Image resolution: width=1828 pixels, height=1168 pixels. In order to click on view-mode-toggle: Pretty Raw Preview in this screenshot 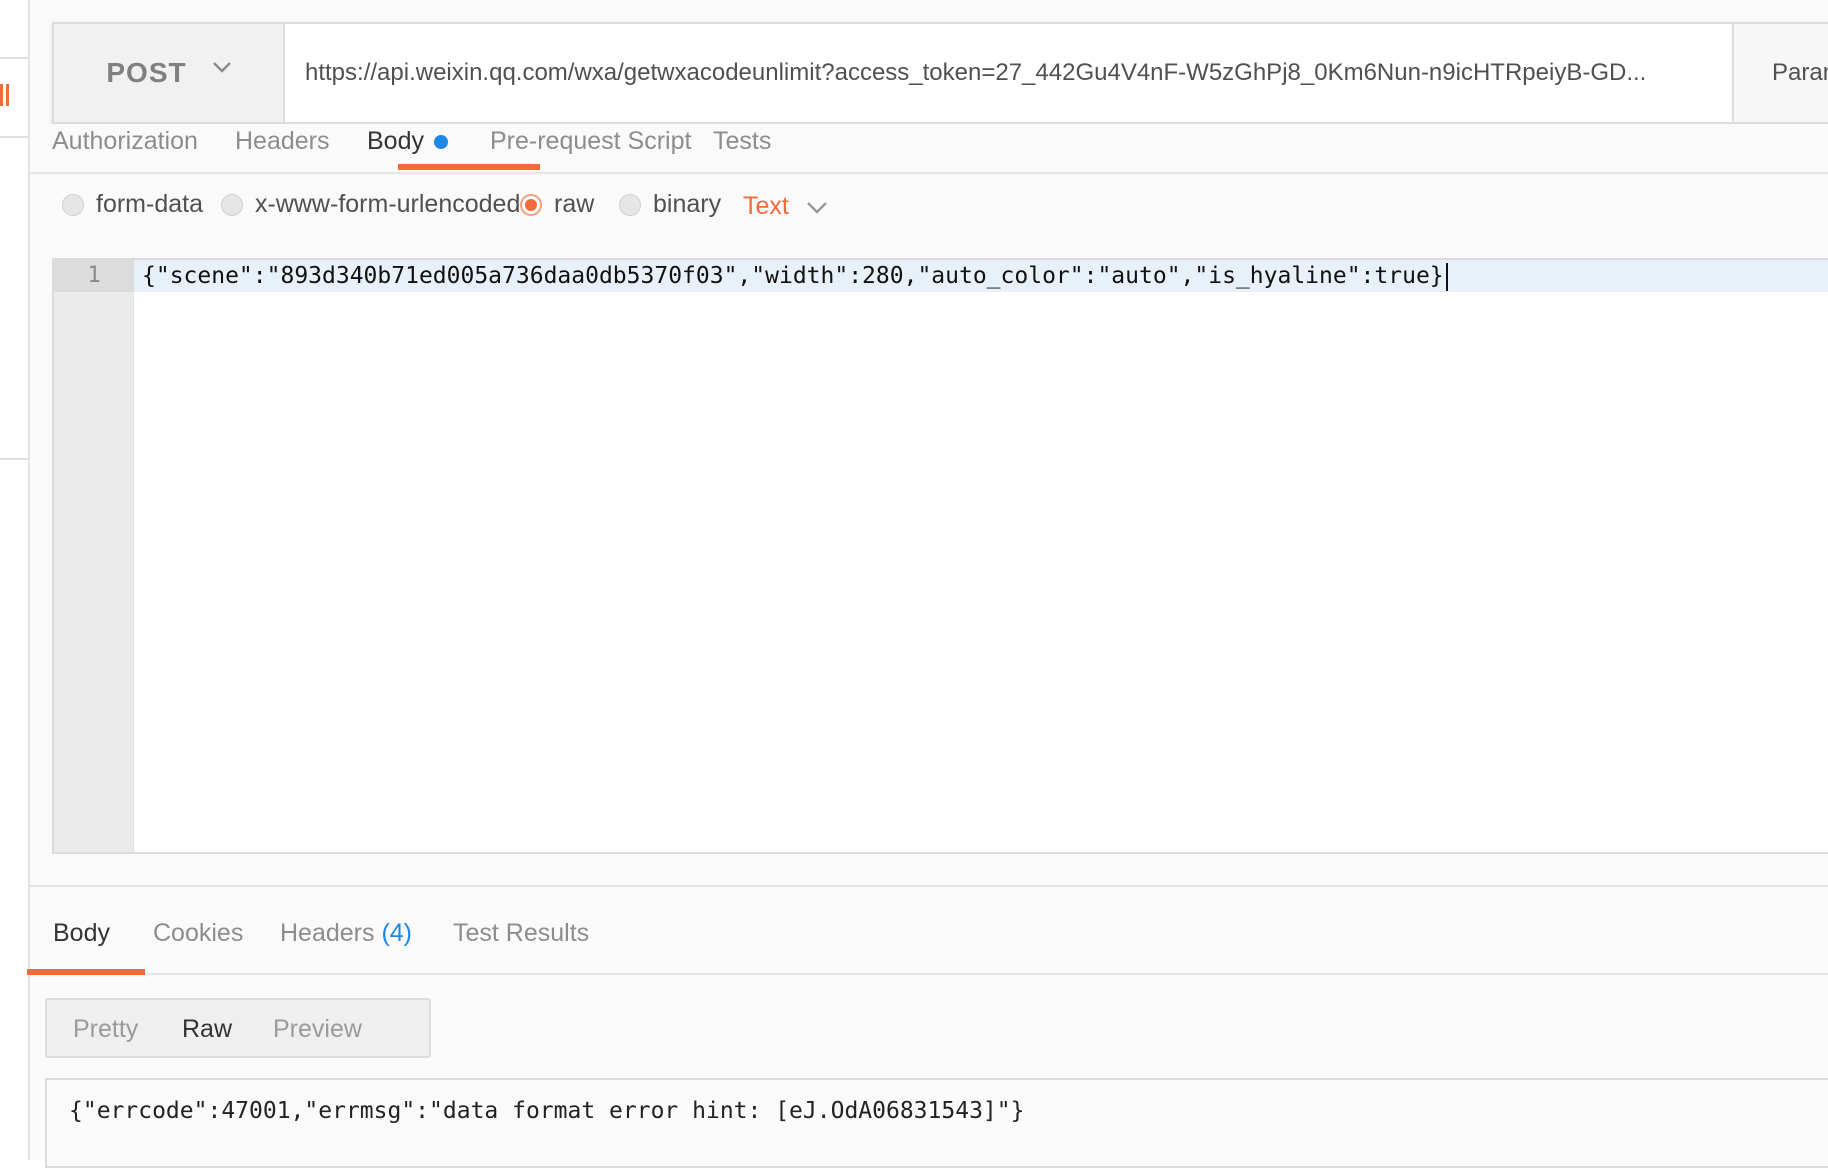, I will do `click(238, 1028)`.